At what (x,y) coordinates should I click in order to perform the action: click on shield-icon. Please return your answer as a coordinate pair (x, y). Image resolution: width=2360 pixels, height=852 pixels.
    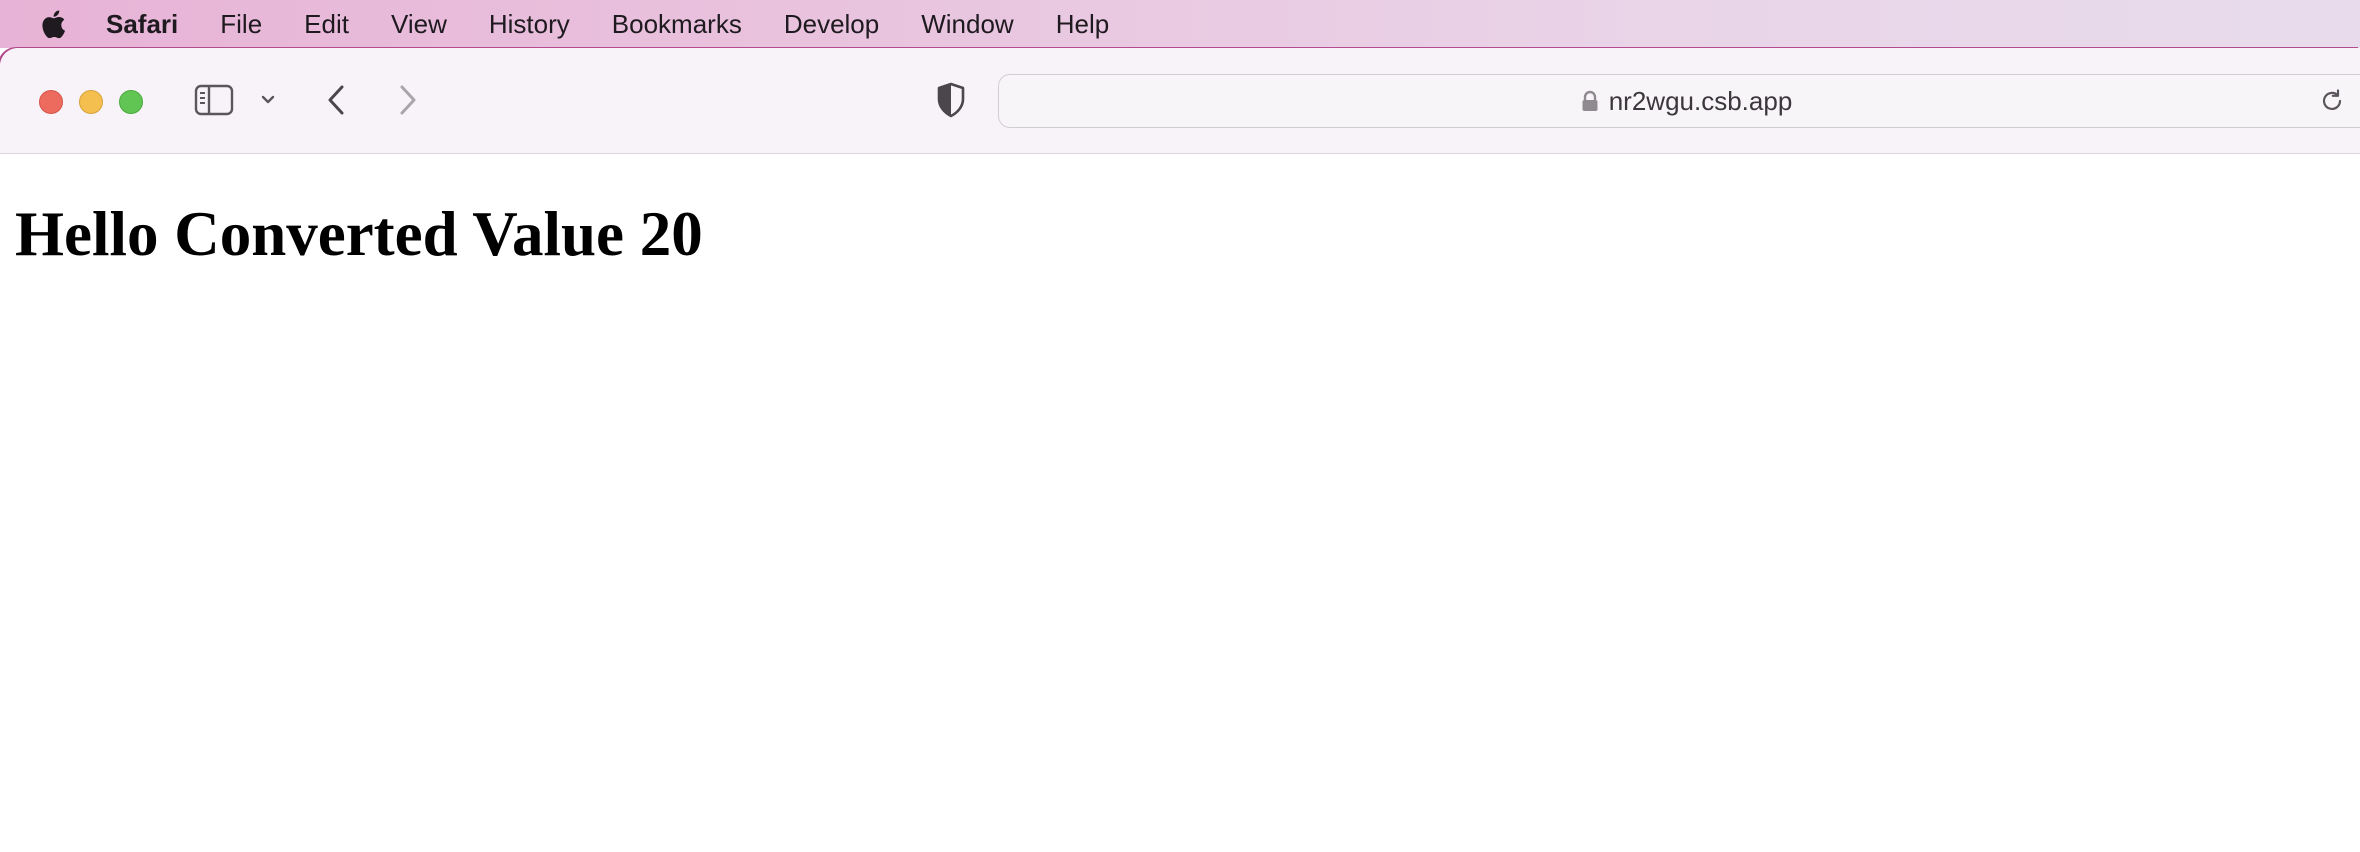
    Looking at the image, I should click on (951, 100).